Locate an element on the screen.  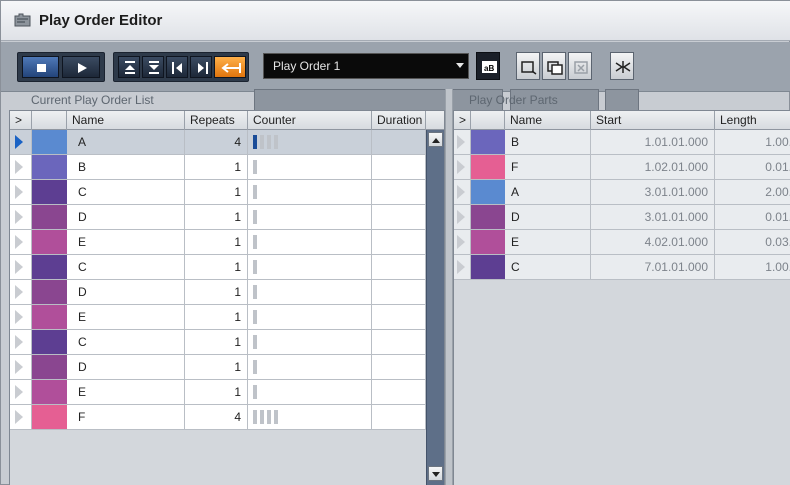
column-header-duration: Duration is located at coordinates (399, 120).